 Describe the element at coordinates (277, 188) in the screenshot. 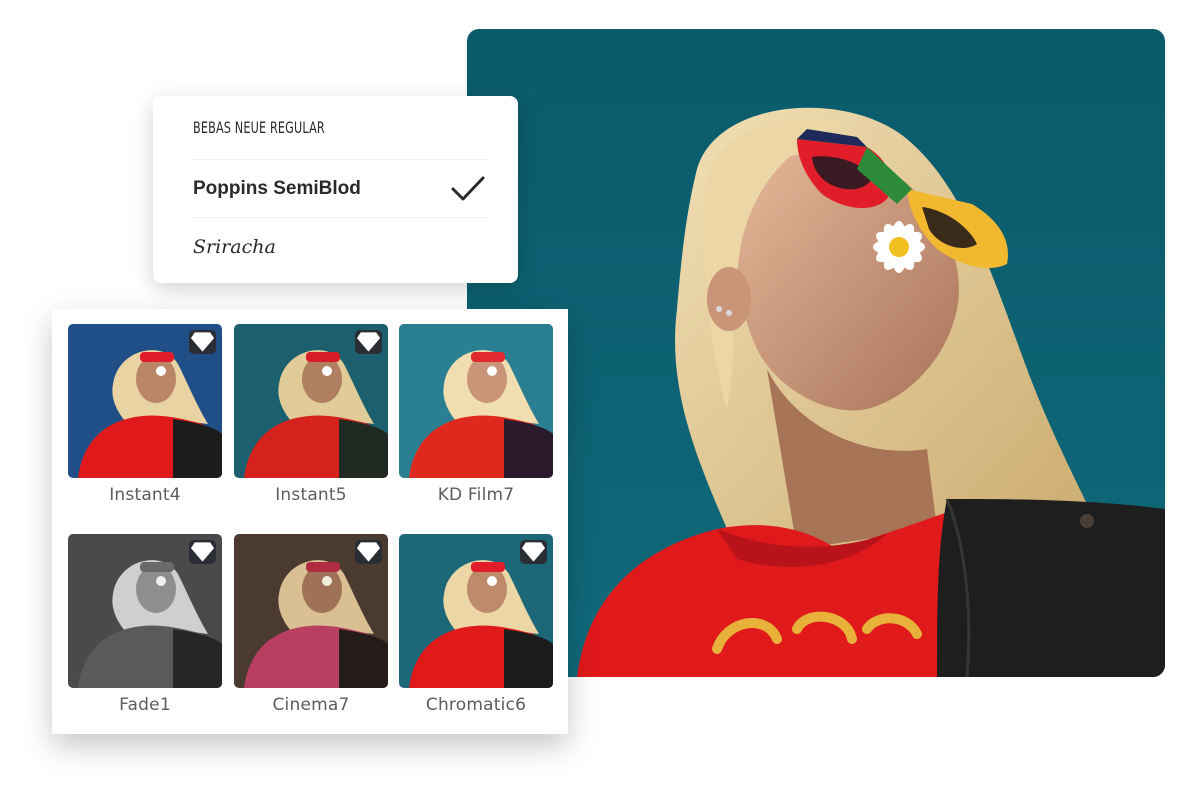

I see `font-option-label: Poppins SemiBlod` at that location.